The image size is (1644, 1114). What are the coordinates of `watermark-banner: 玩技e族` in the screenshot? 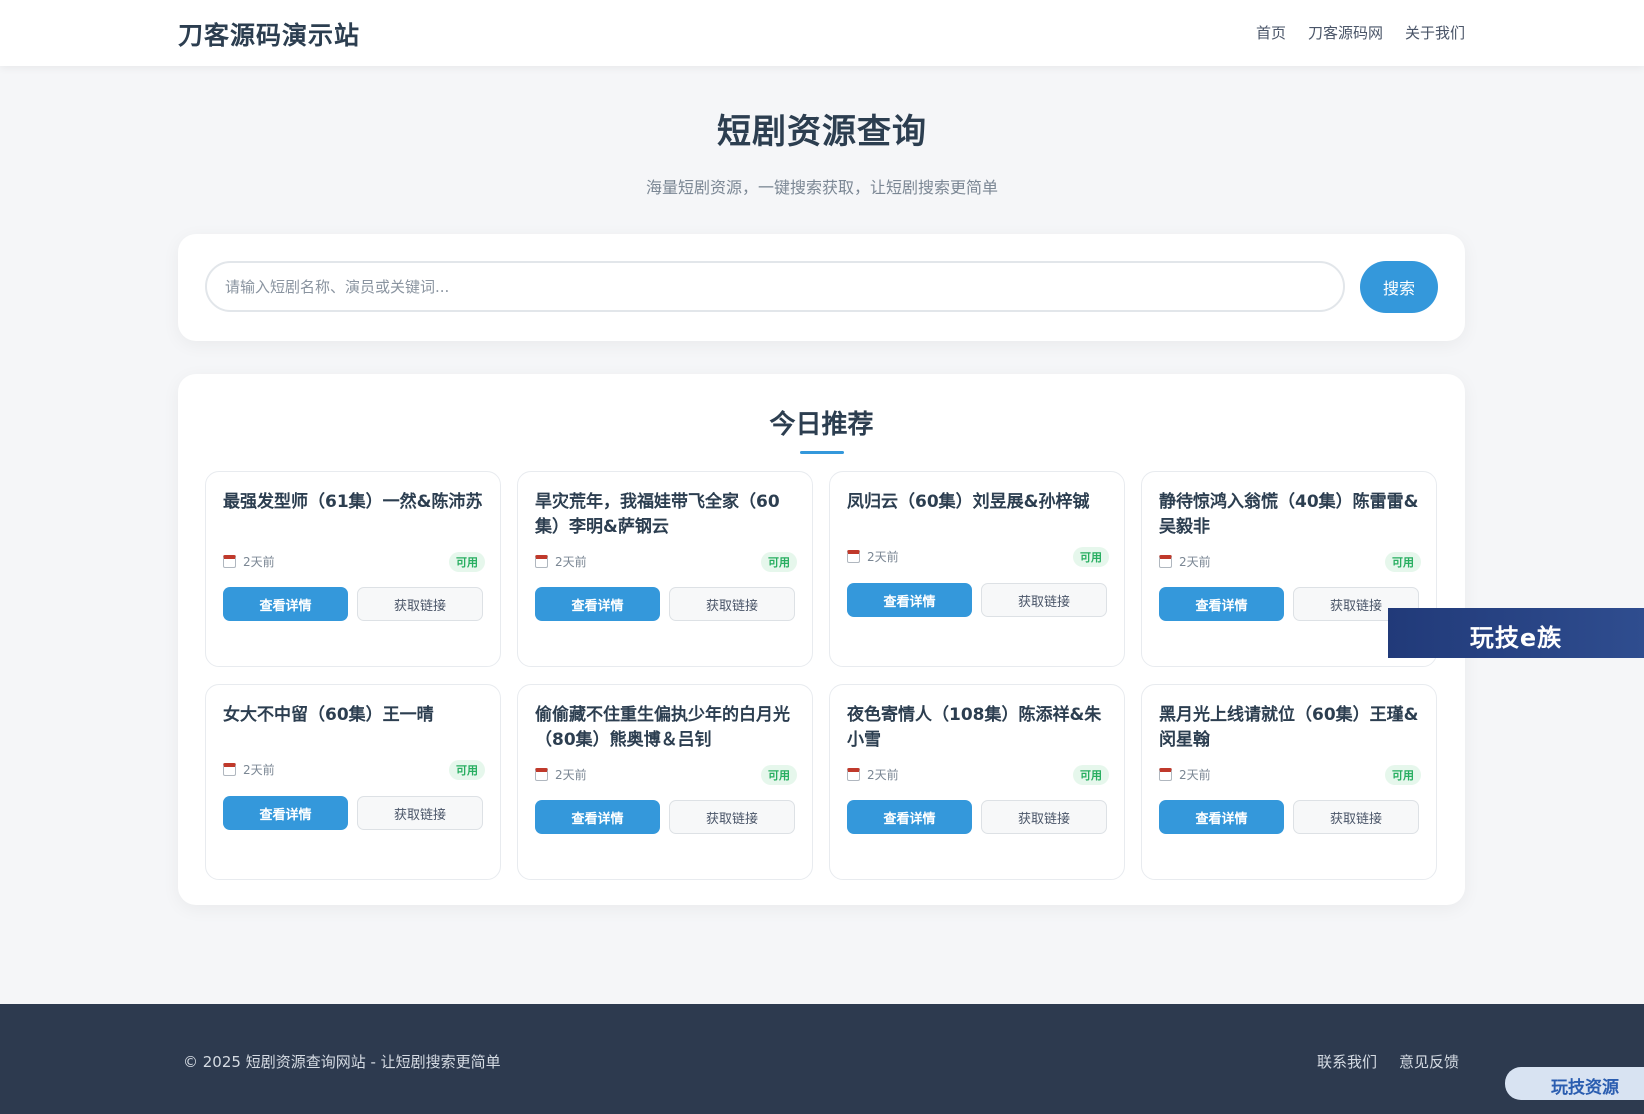 It's located at (1516, 633).